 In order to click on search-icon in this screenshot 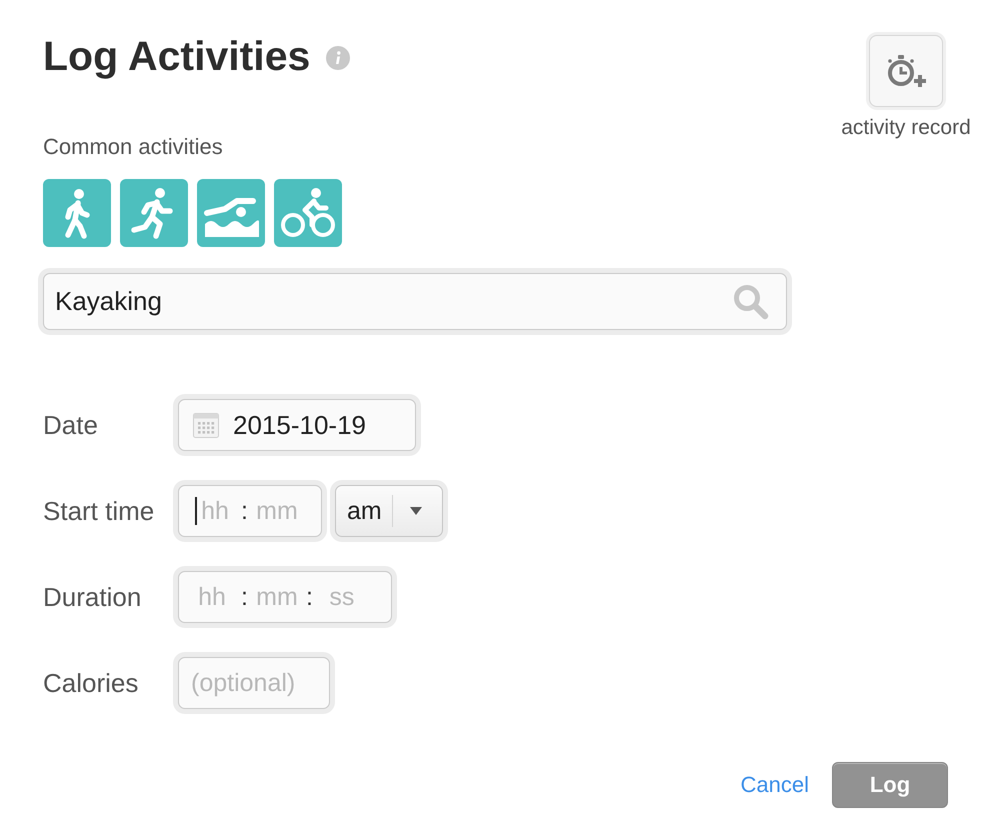, I will do `click(751, 301)`.